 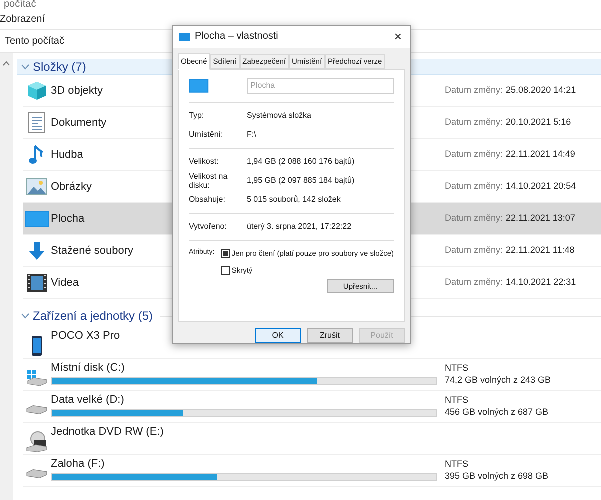 I want to click on folder-name: Obrázky, so click(x=71, y=187).